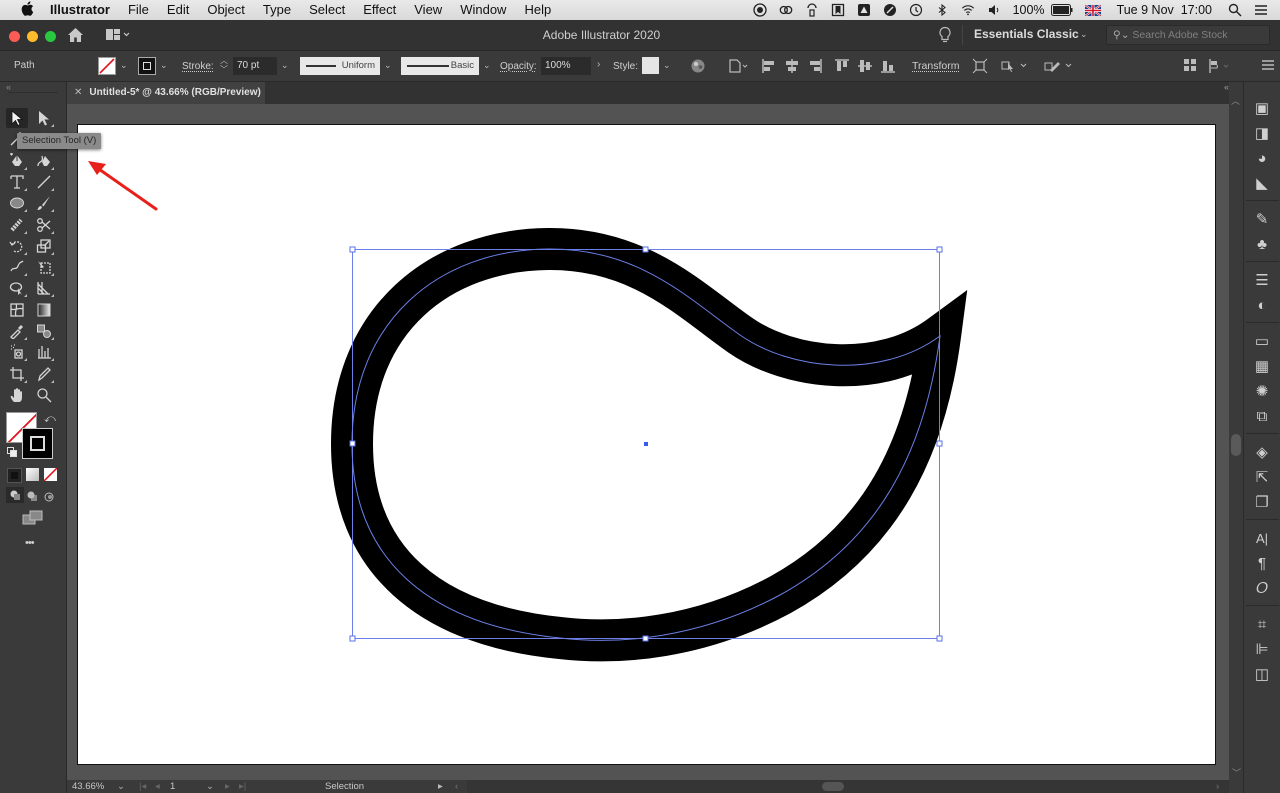  What do you see at coordinates (1235, 10) in the screenshot?
I see `spotlight-icon` at bounding box center [1235, 10].